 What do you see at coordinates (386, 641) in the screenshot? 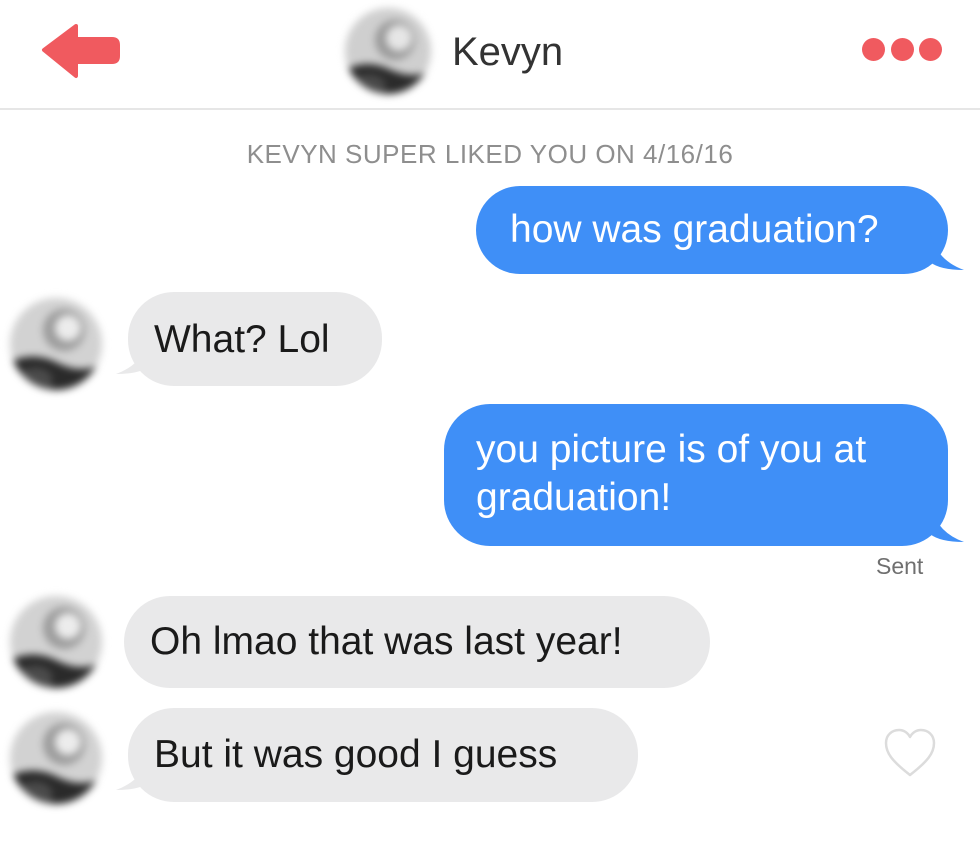
I see `message-text: Oh lmao that was last year!` at bounding box center [386, 641].